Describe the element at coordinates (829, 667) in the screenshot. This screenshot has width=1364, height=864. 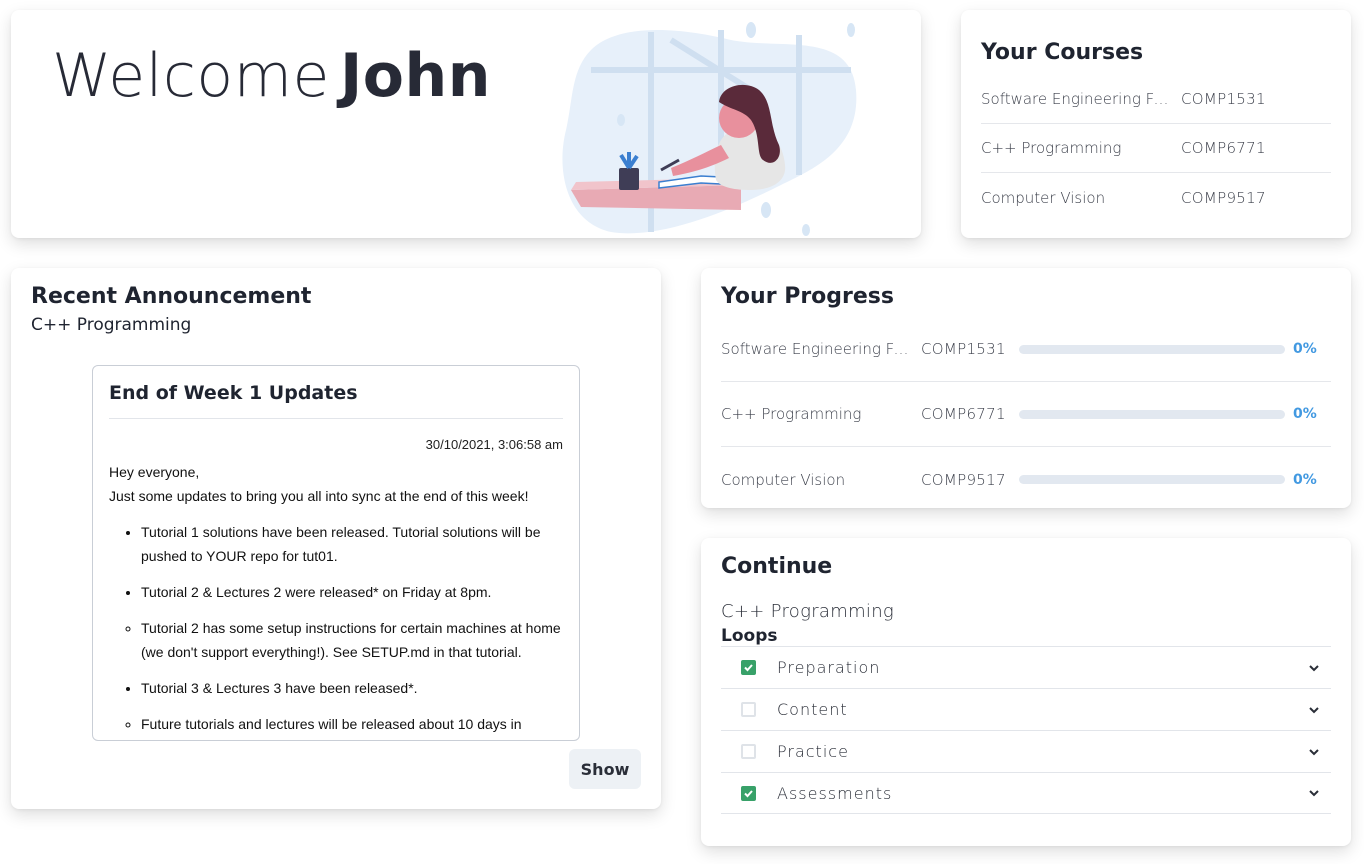
I see `accordion-label: Preparation` at that location.